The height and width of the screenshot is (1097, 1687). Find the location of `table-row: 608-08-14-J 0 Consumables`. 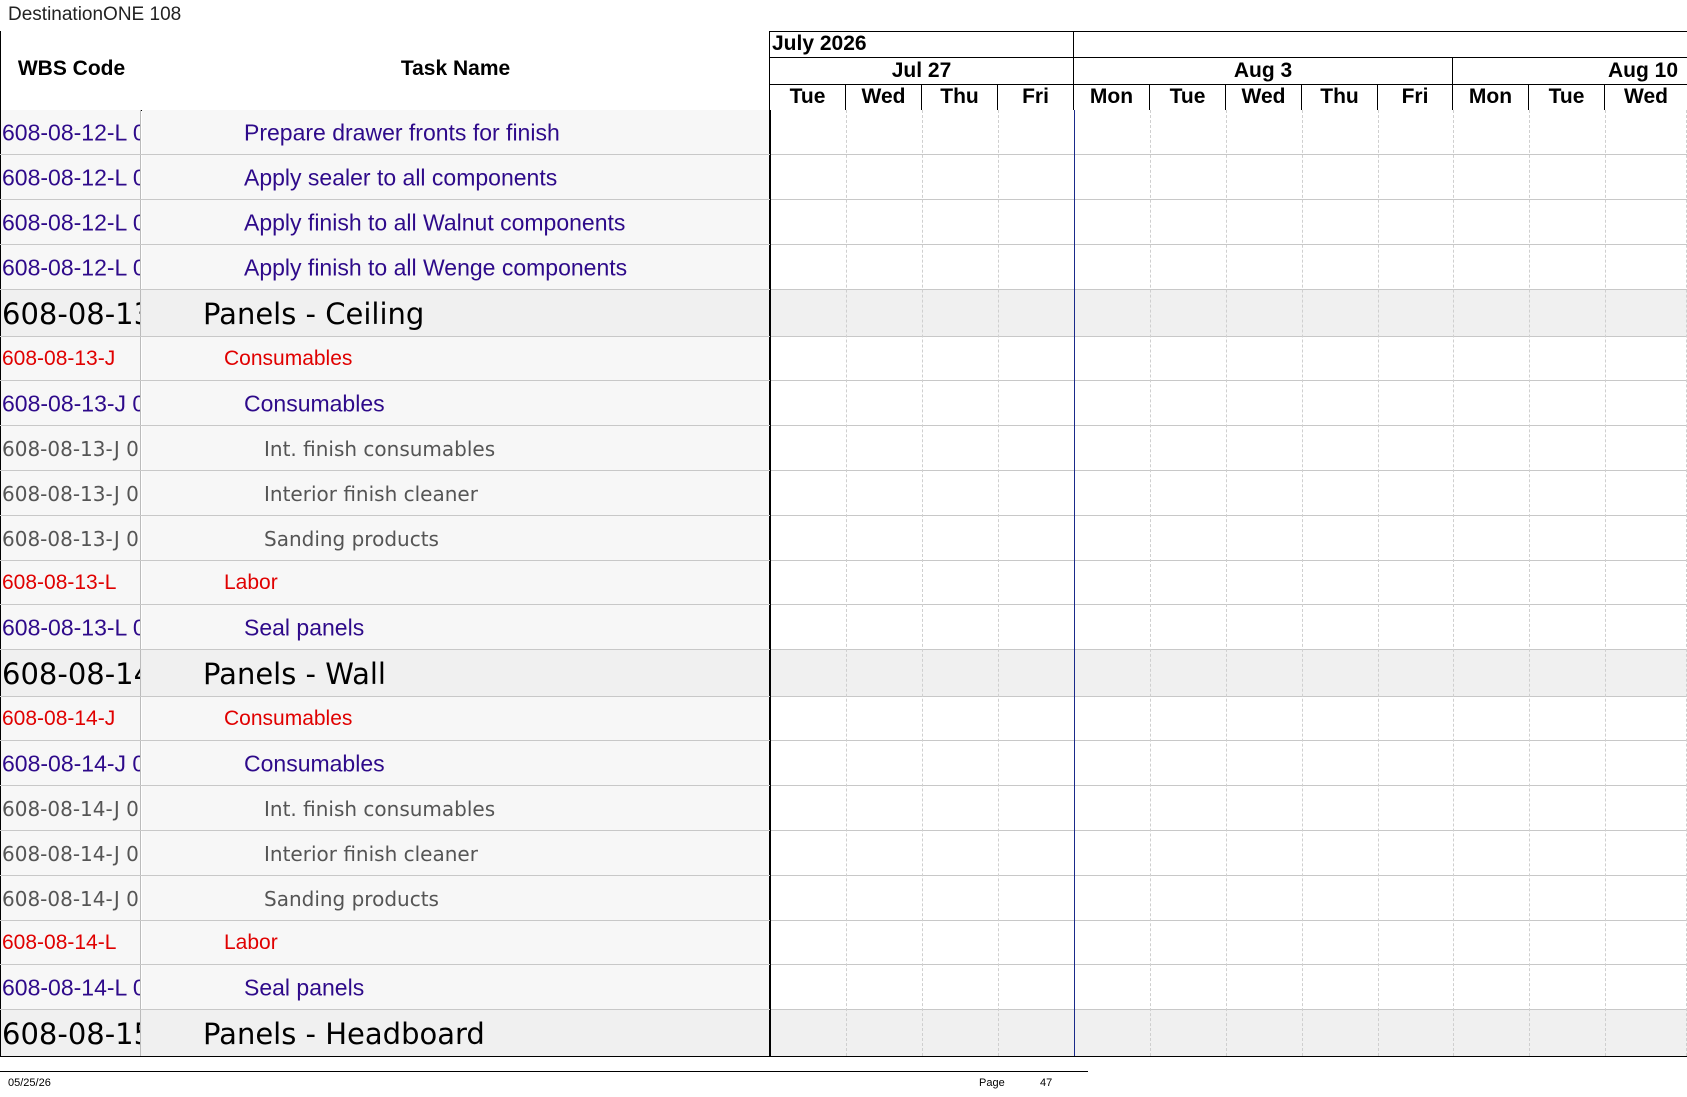

table-row: 608-08-14-J 0 Consumables is located at coordinates (843, 763).